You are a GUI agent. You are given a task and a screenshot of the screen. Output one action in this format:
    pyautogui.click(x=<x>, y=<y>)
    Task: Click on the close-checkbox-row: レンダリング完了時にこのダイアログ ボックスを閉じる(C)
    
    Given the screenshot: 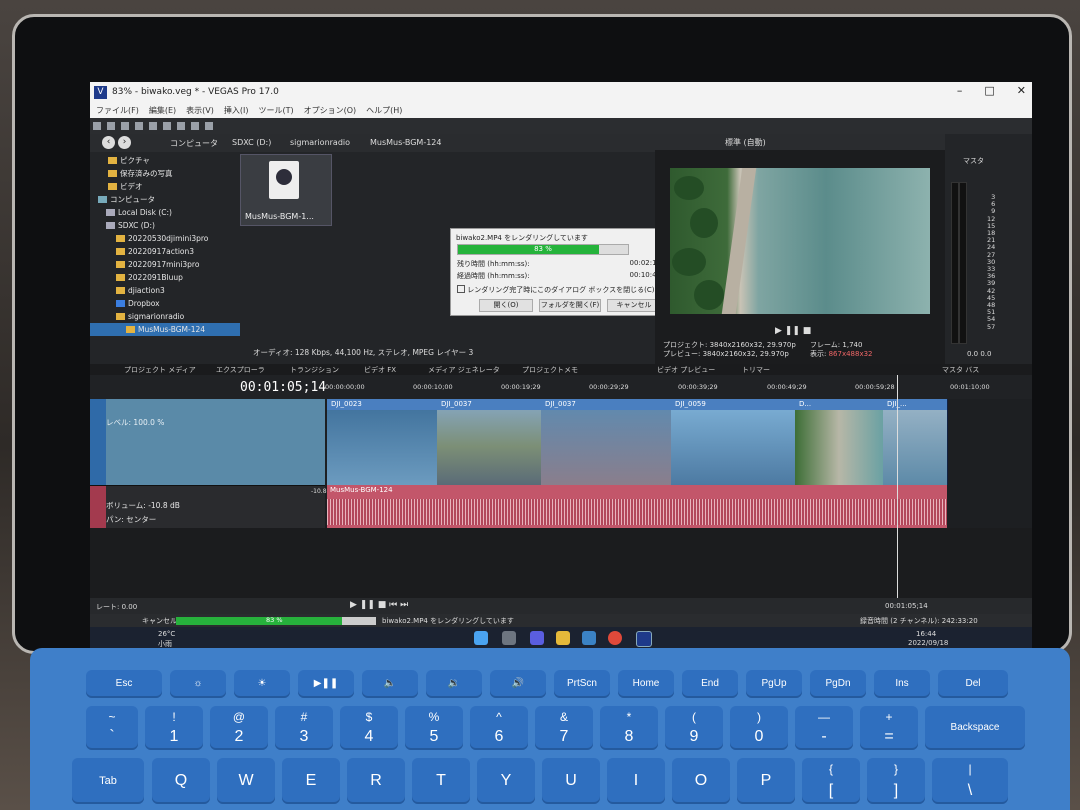 What is the action you would take?
    pyautogui.click(x=559, y=290)
    